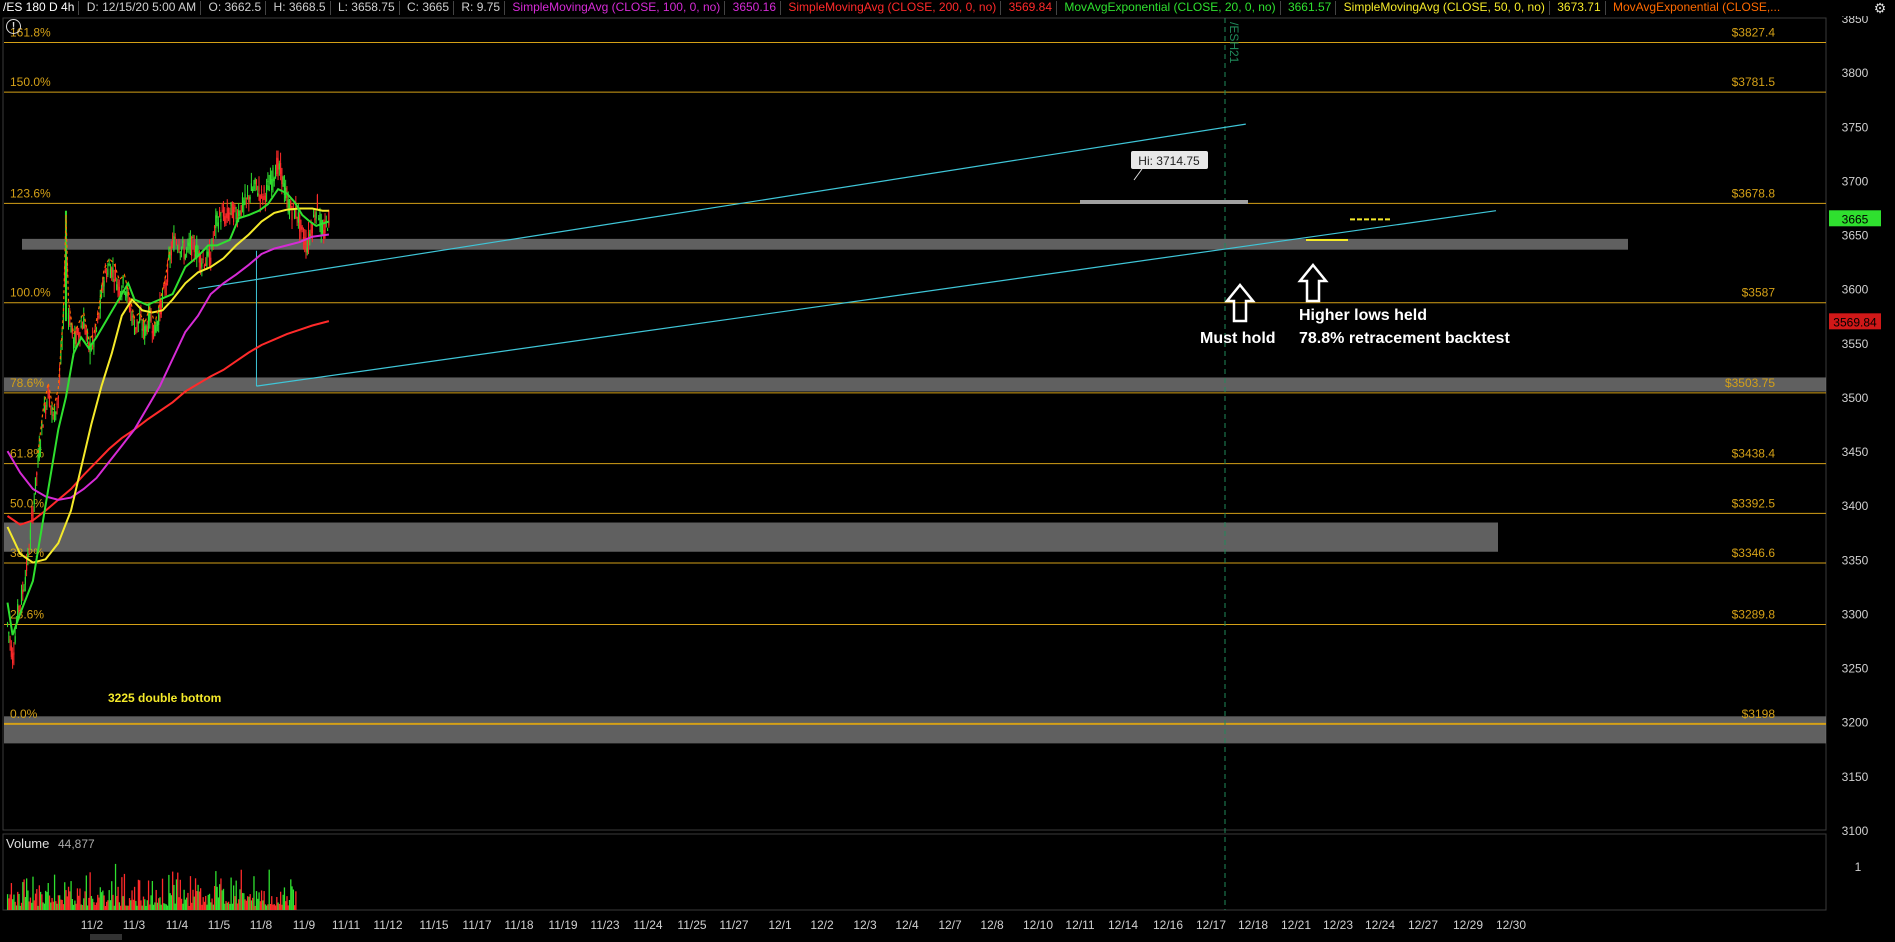 The height and width of the screenshot is (942, 1895). I want to click on channel-lower-line, so click(876, 298).